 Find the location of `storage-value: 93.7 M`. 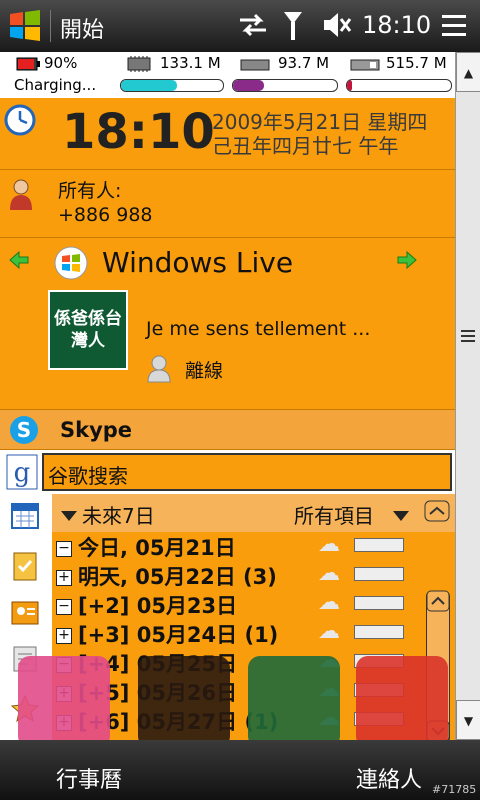

storage-value: 93.7 M is located at coordinates (304, 63).